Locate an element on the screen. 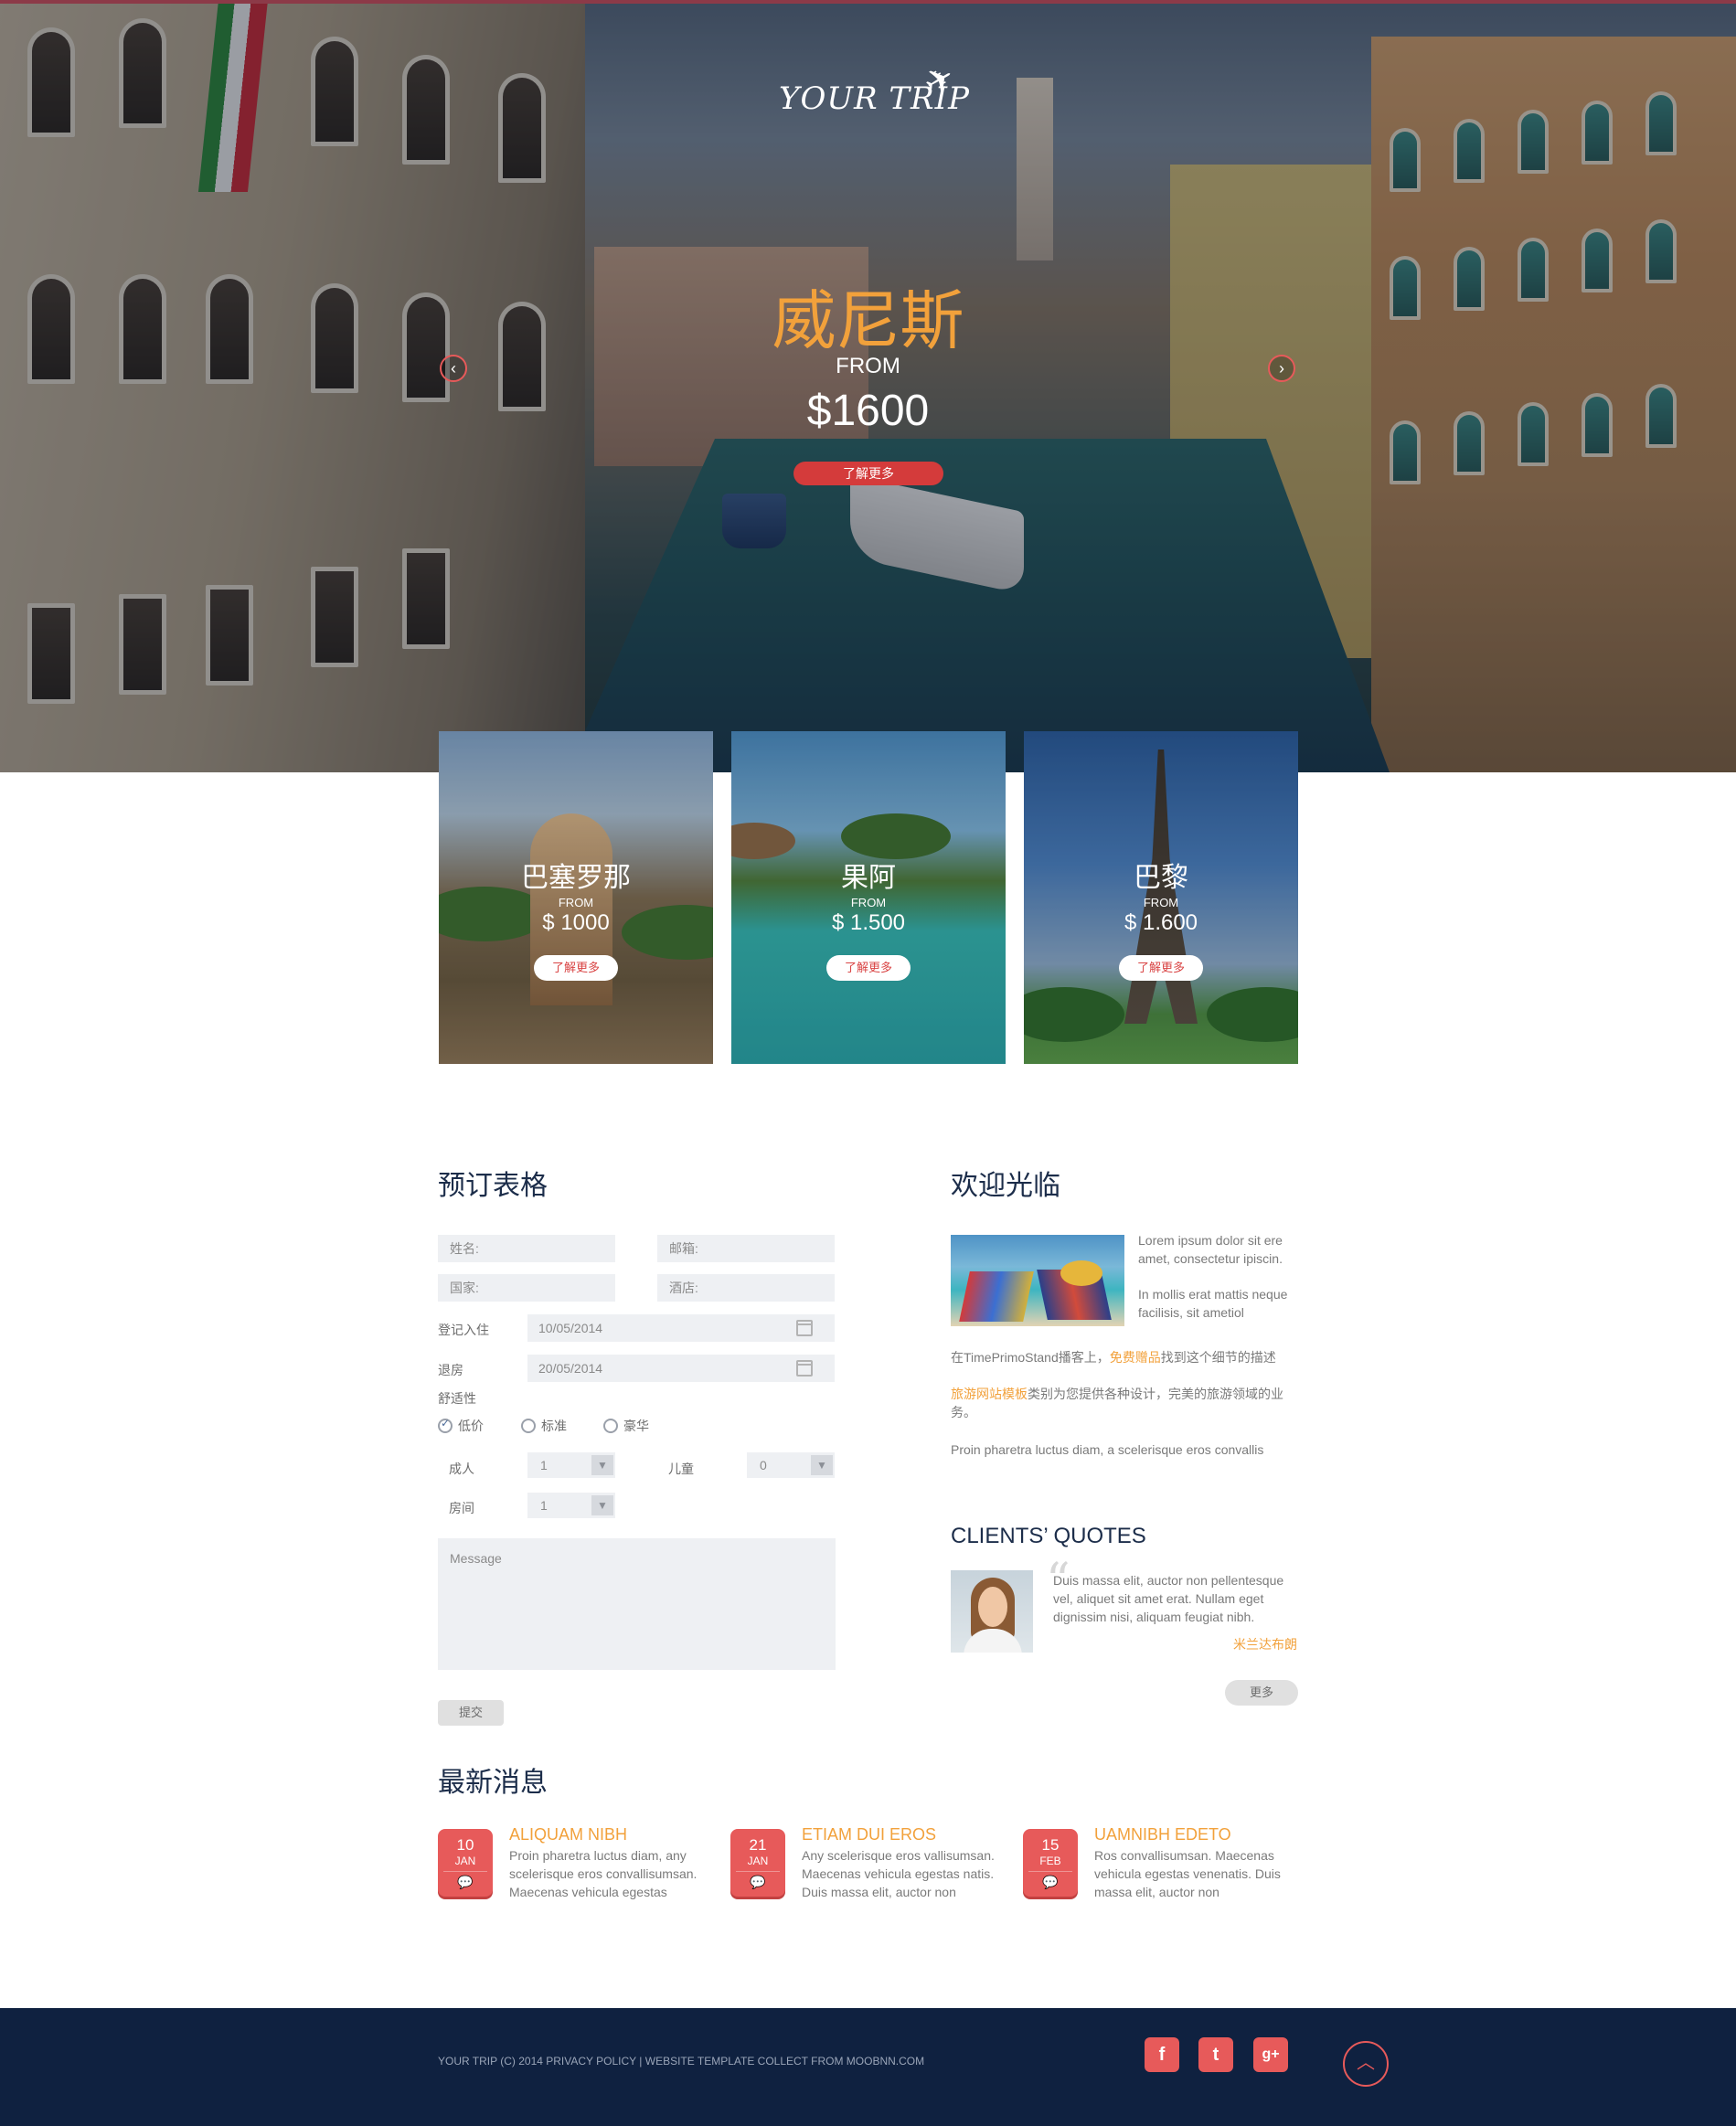 The width and height of the screenshot is (1736, 2126). rooms-select: 1 ▼ is located at coordinates (571, 1506).